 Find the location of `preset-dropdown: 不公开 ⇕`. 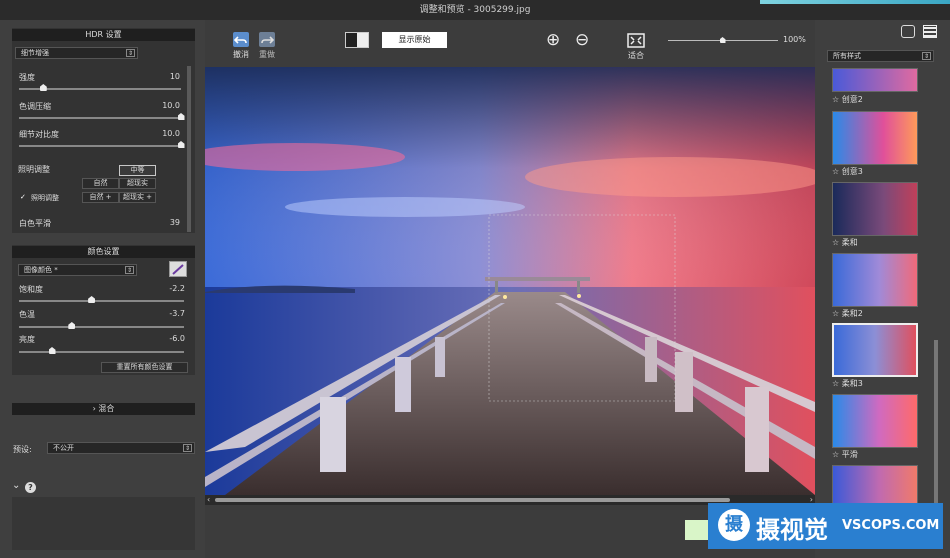

preset-dropdown: 不公开 ⇕ is located at coordinates (121, 448).